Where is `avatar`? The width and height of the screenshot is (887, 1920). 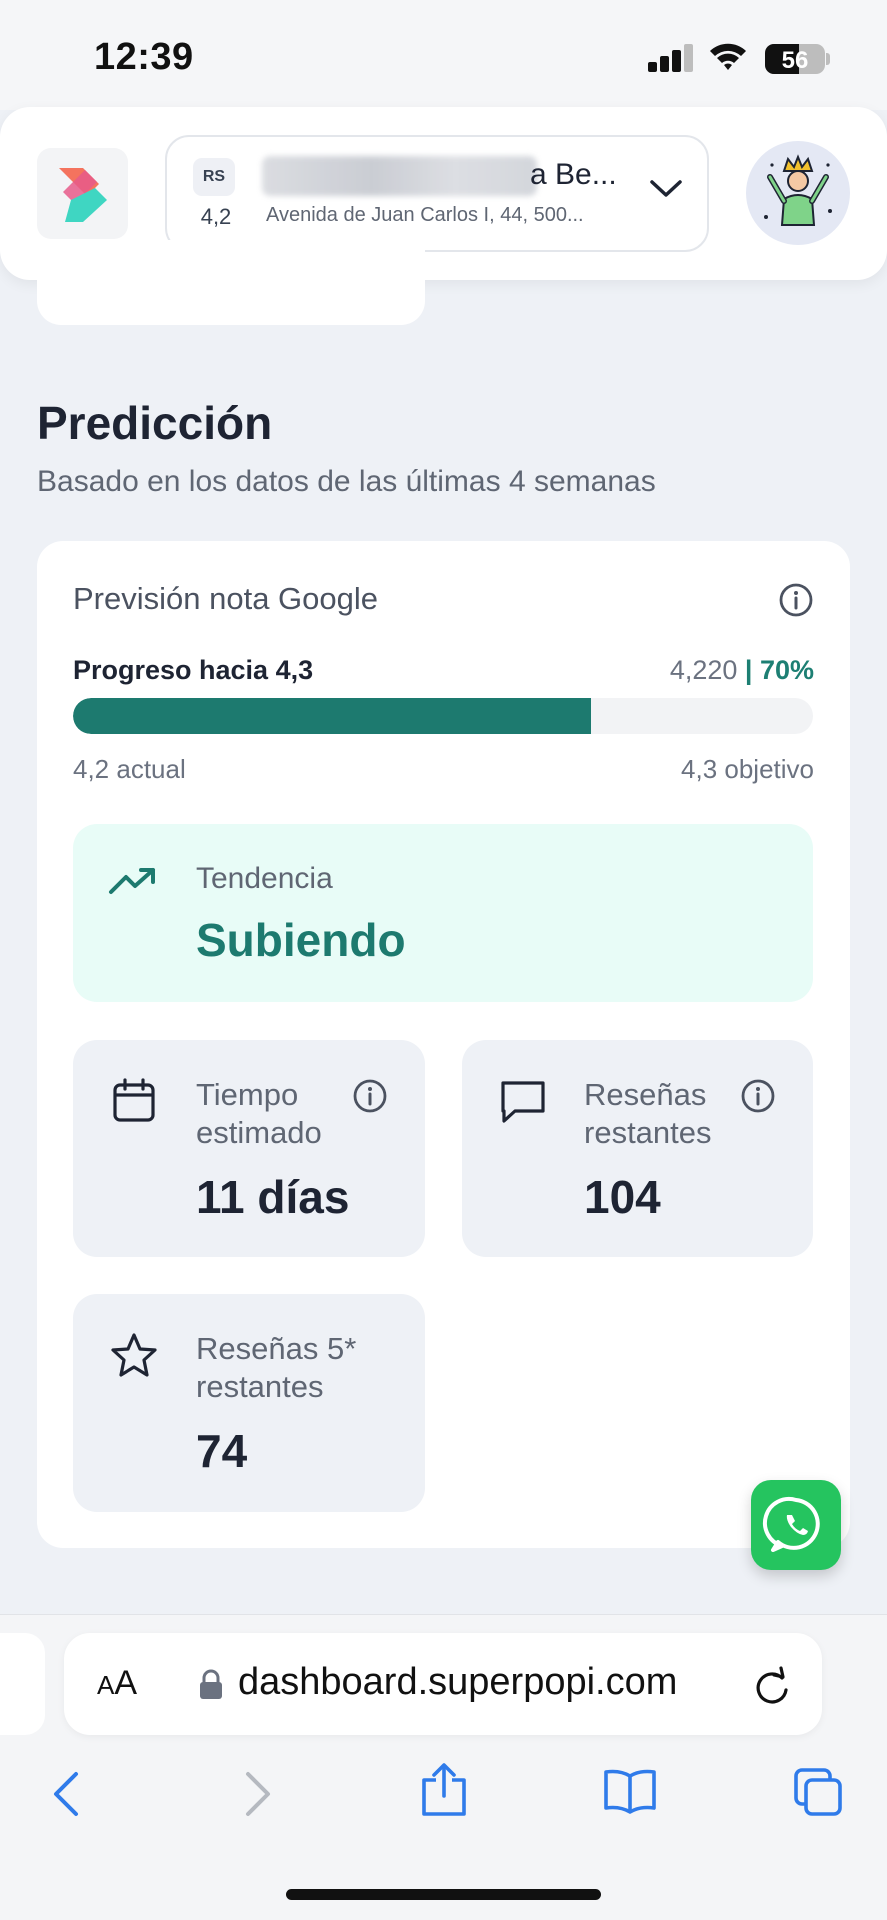 avatar is located at coordinates (798, 193).